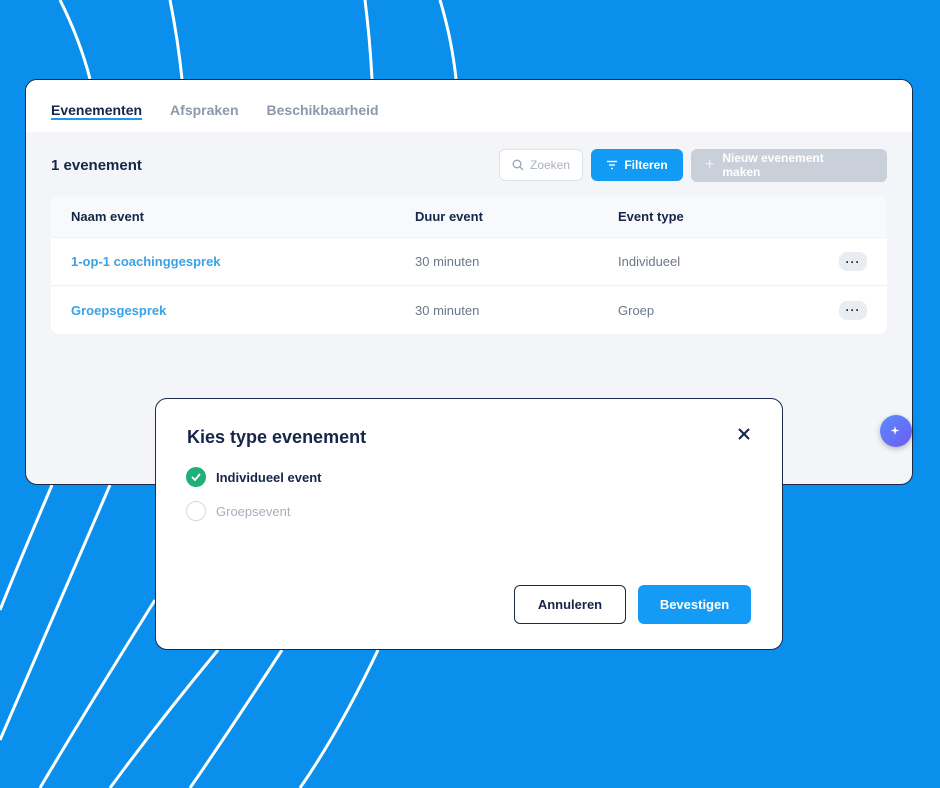  What do you see at coordinates (323, 117) in the screenshot?
I see `tab-beschikbaarheid: Beschikbaarheid` at bounding box center [323, 117].